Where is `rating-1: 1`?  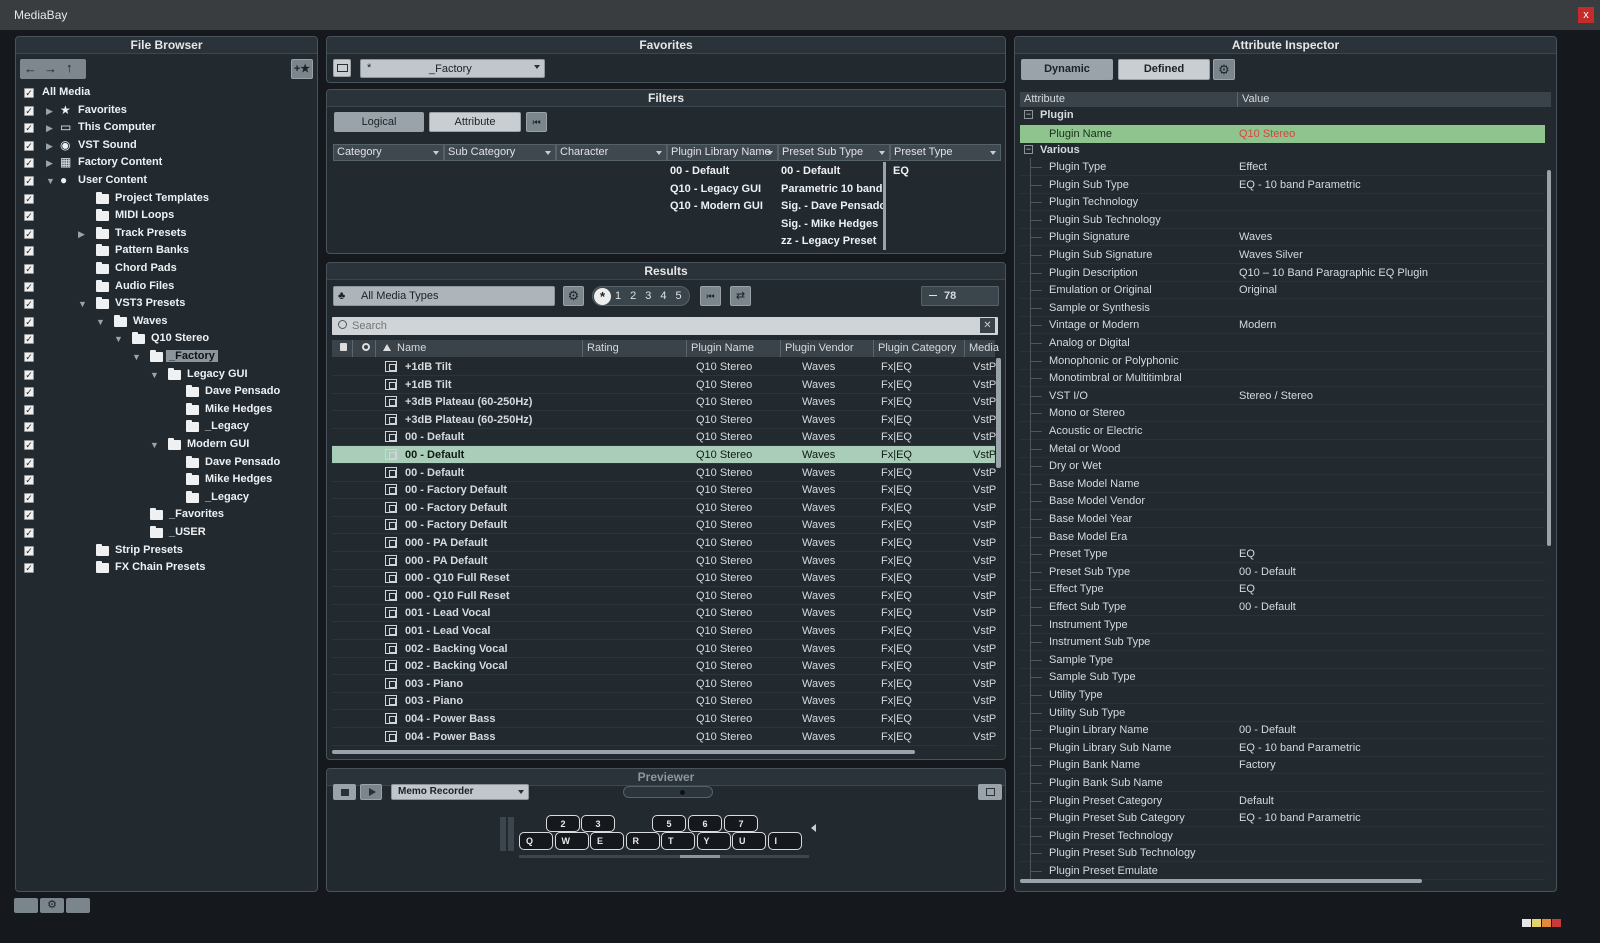 rating-1: 1 is located at coordinates (618, 296).